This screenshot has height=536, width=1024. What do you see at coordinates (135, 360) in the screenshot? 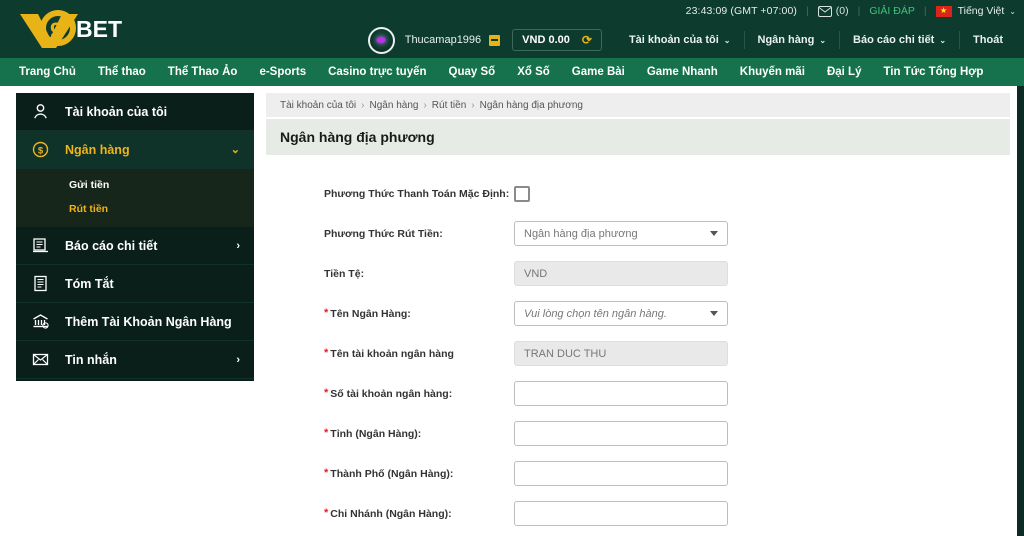
I see `sidebar-item-5: Tin nhắn ›` at bounding box center [135, 360].